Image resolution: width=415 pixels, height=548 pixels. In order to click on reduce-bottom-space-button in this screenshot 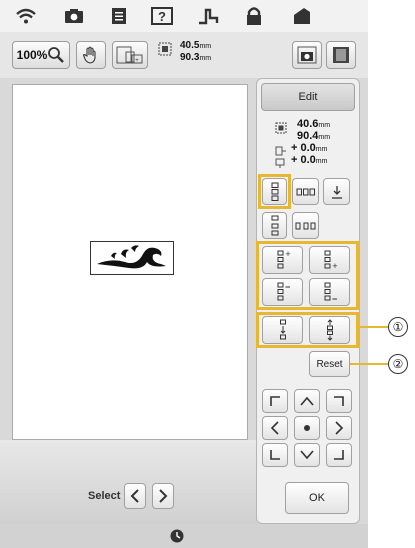, I will do `click(329, 292)`.